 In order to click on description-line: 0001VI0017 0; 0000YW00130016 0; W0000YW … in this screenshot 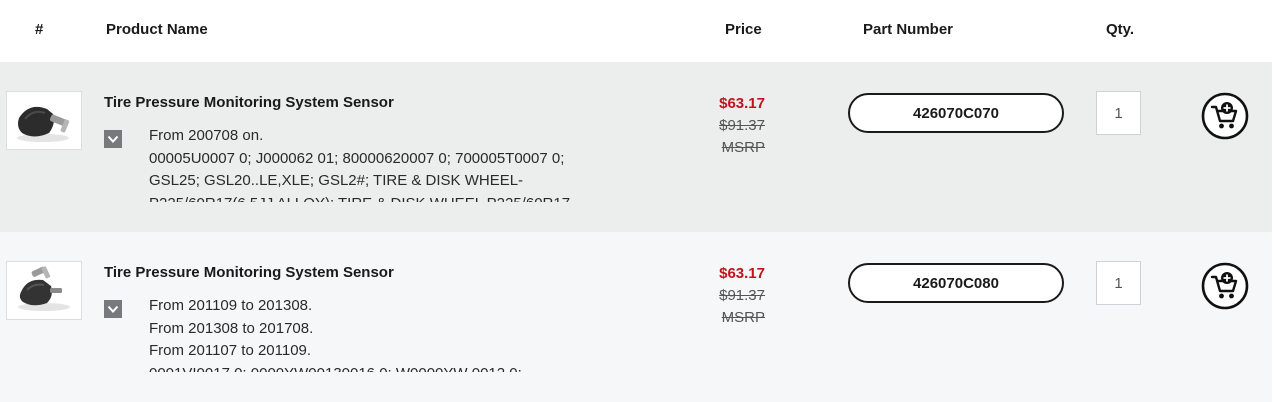, I will do `click(384, 368)`.